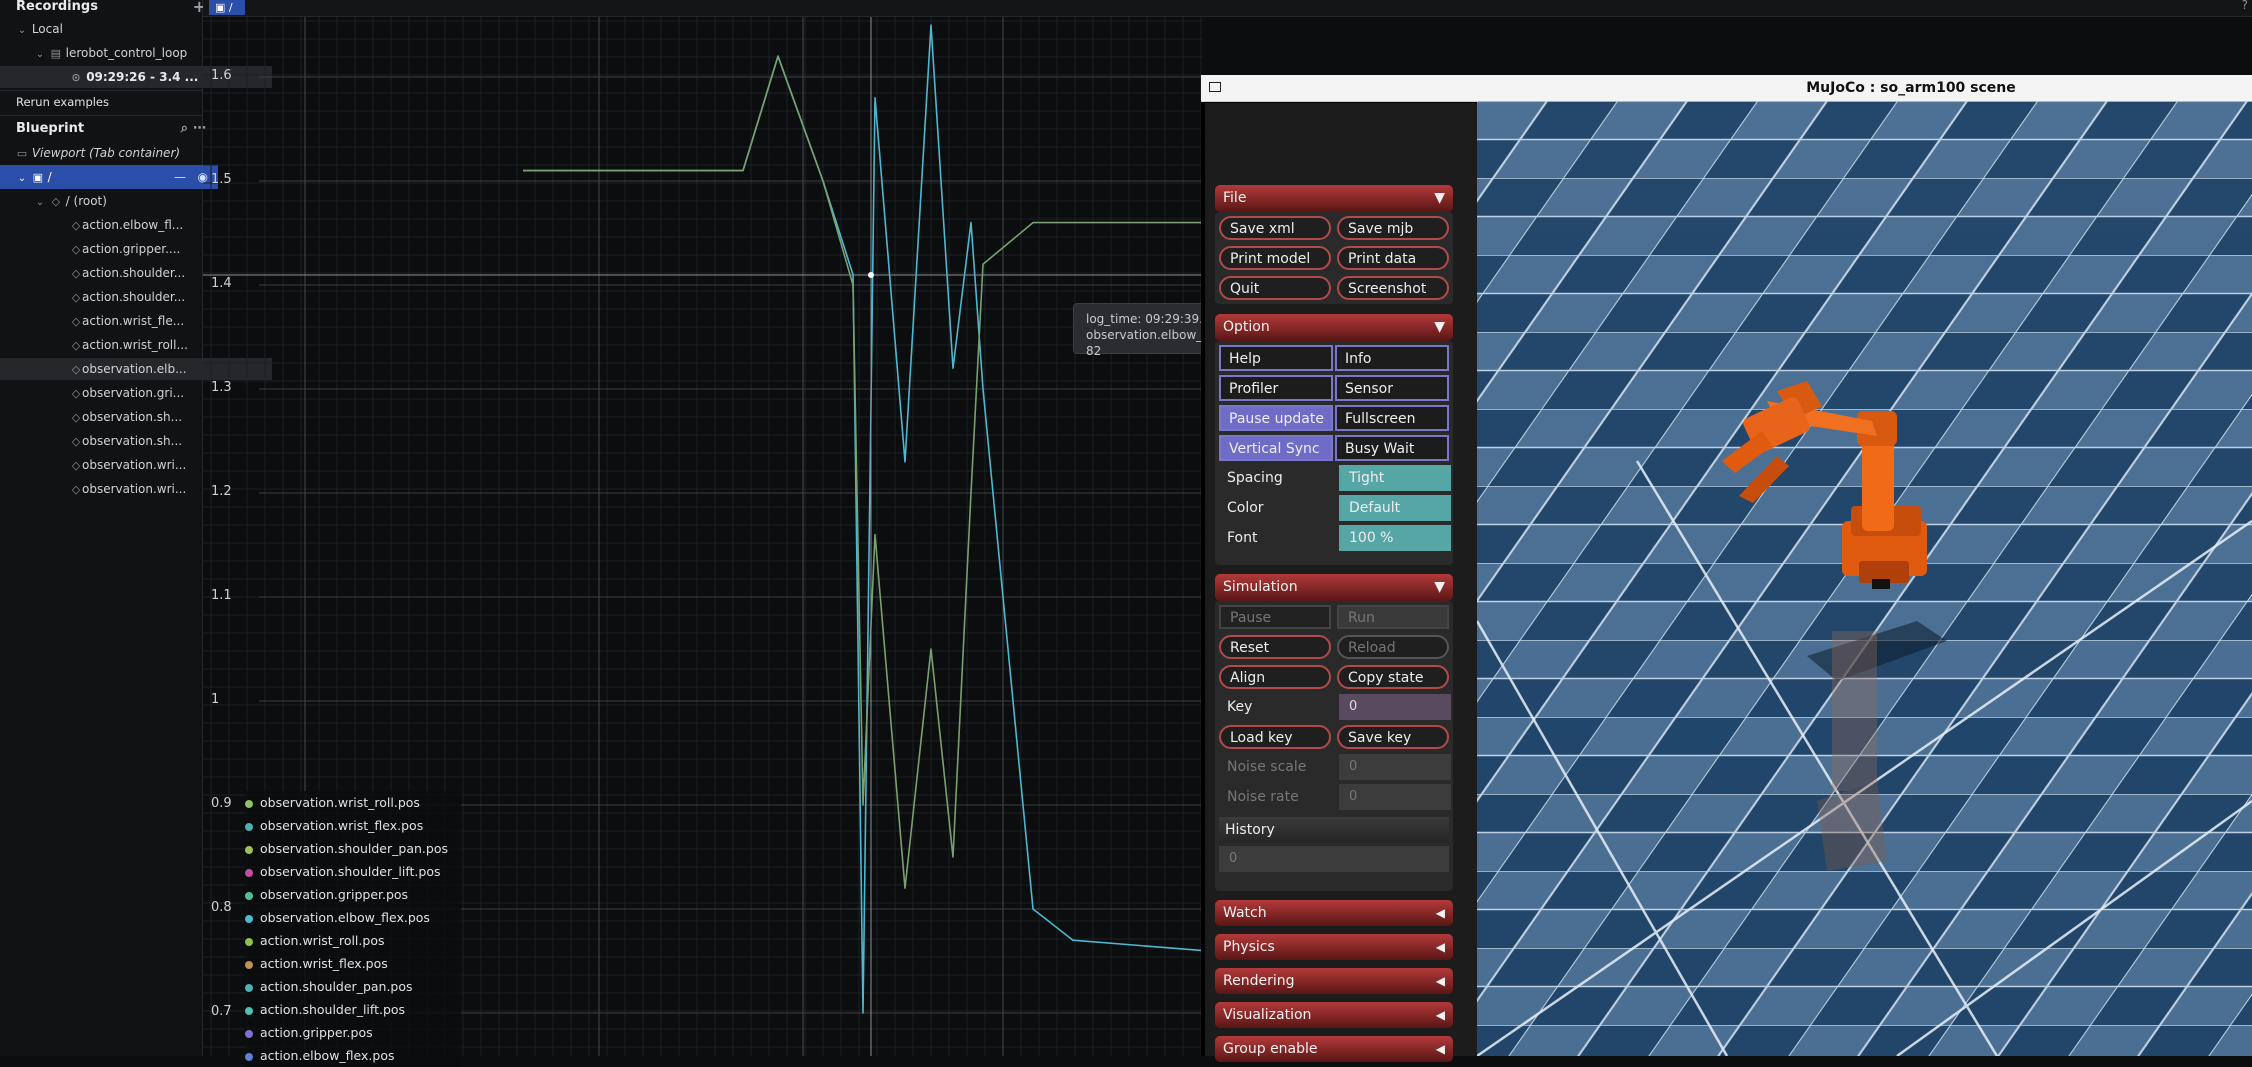 This screenshot has width=2252, height=1067. I want to click on view-item-root: ⌄ ▣ / — ◉, so click(109, 177).